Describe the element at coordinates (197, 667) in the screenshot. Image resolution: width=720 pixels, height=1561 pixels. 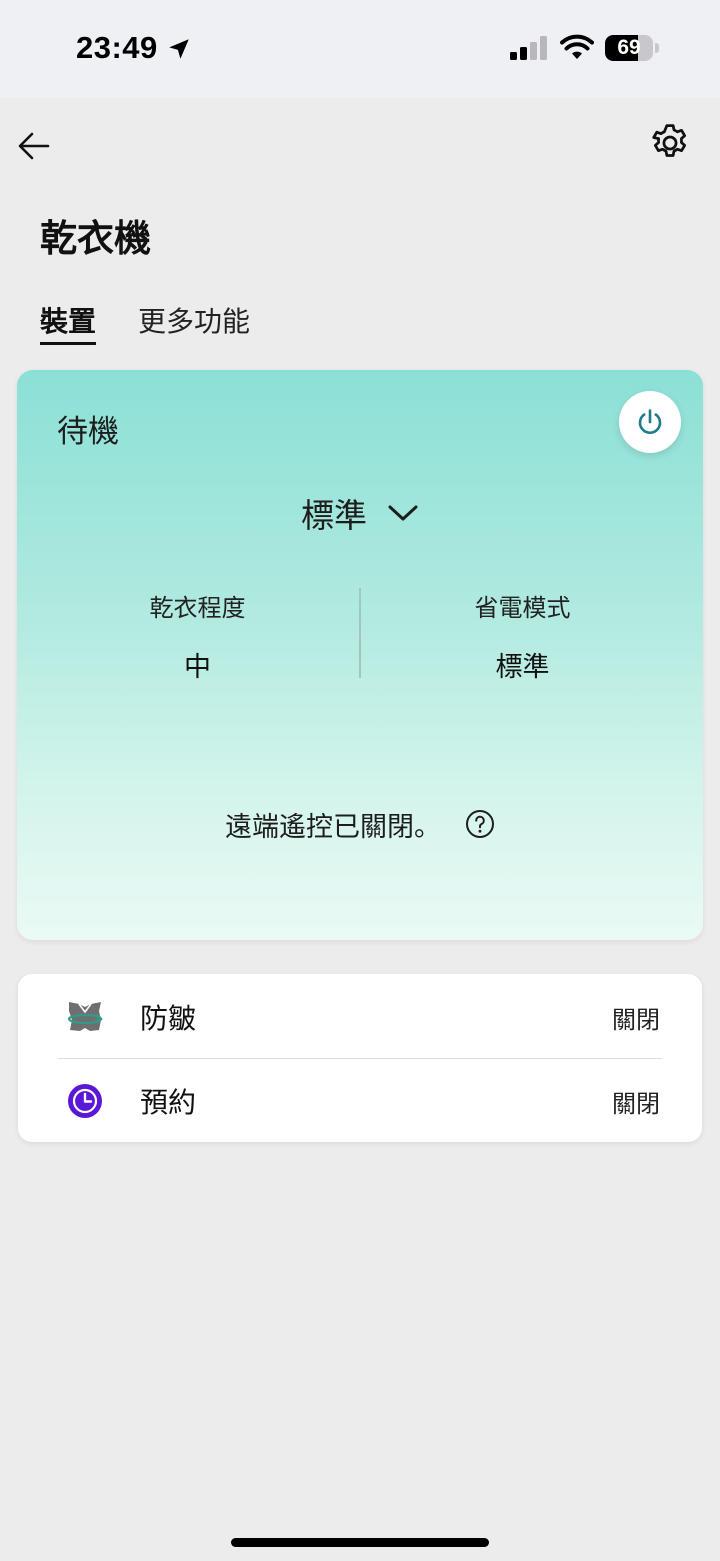
I see `drying-level-value: 中` at that location.